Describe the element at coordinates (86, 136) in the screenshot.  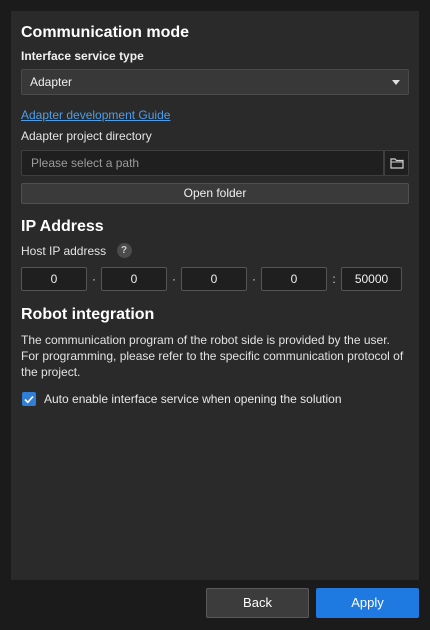
I see `adapter-directory-label: Adapter project directory` at that location.